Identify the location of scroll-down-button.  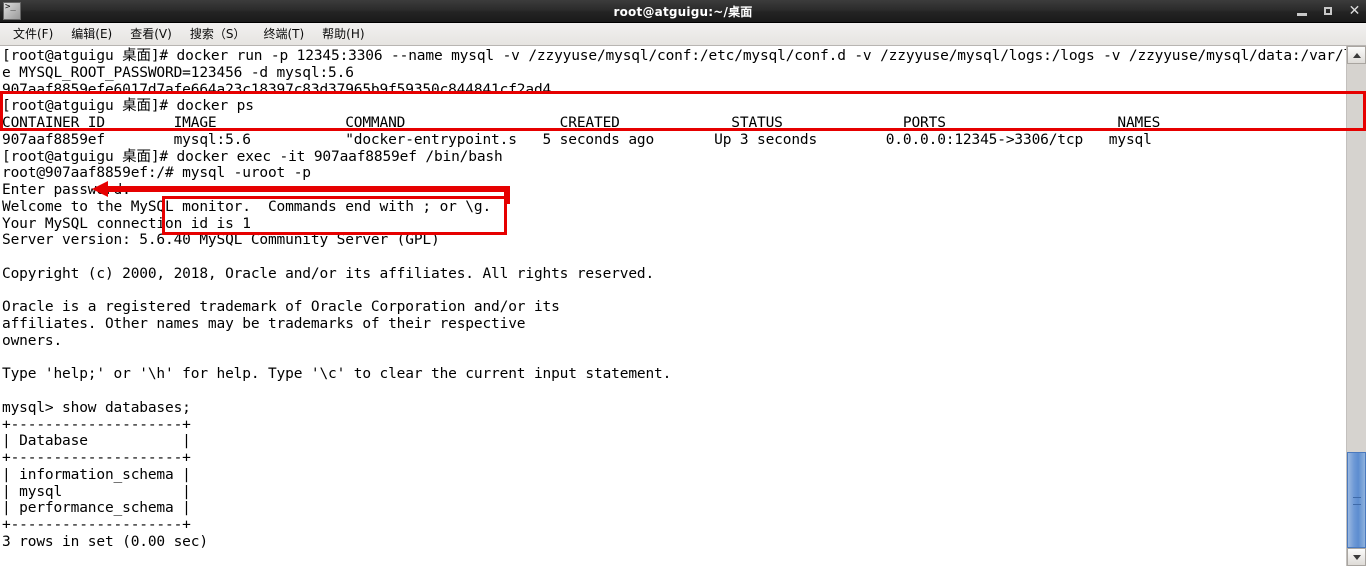
(1356, 557).